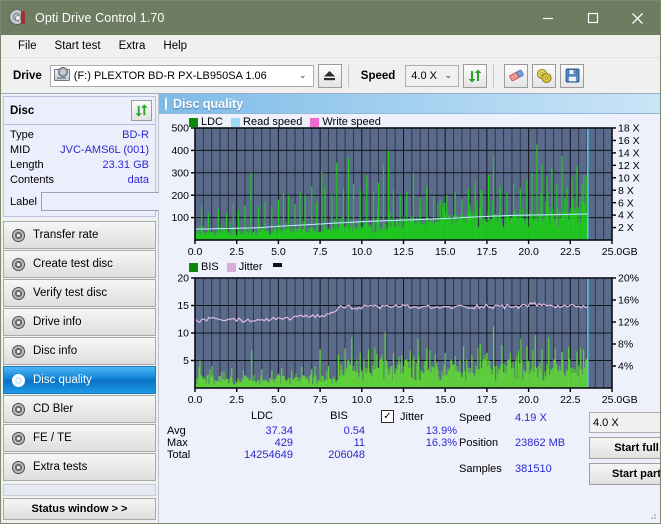 The image size is (661, 524). What do you see at coordinates (79, 150) in the screenshot?
I see `disc-row-mid: MID JVC-AMS6L (001)` at bounding box center [79, 150].